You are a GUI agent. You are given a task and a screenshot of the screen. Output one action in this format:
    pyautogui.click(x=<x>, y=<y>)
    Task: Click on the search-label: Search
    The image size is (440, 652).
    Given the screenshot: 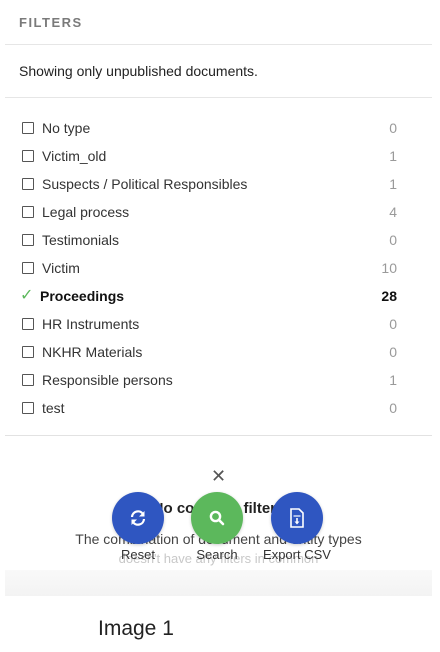 What is the action you would take?
    pyautogui.click(x=217, y=554)
    